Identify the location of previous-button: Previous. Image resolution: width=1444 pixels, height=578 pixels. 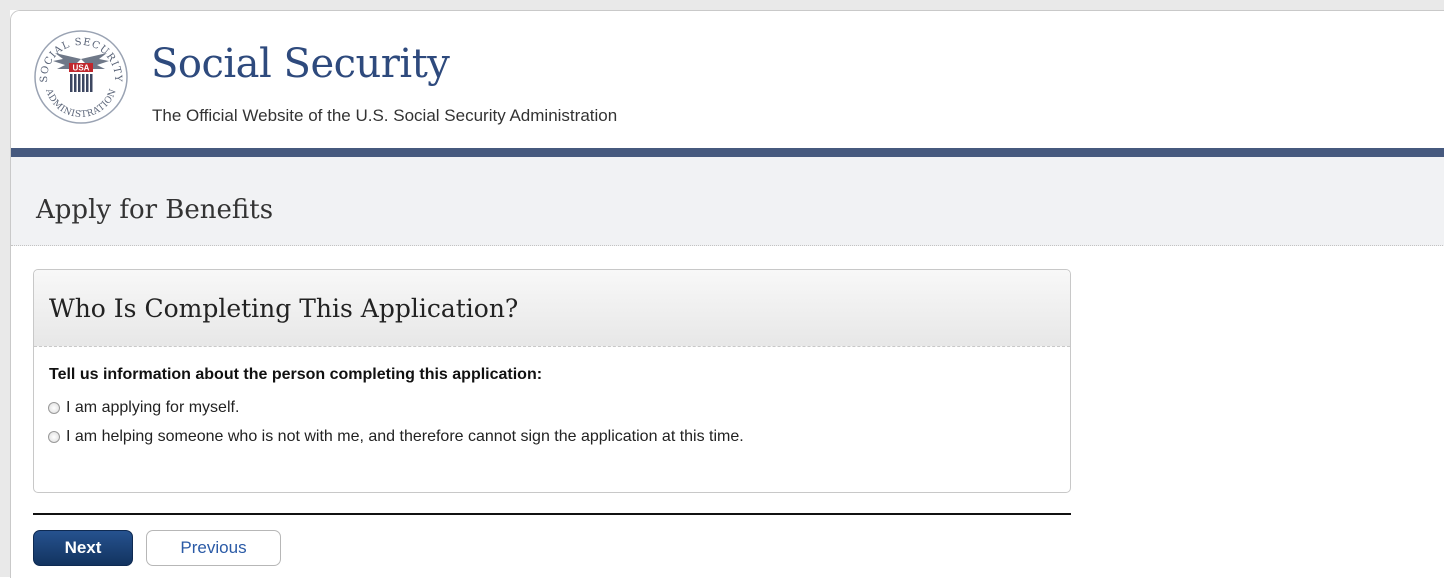
(213, 548).